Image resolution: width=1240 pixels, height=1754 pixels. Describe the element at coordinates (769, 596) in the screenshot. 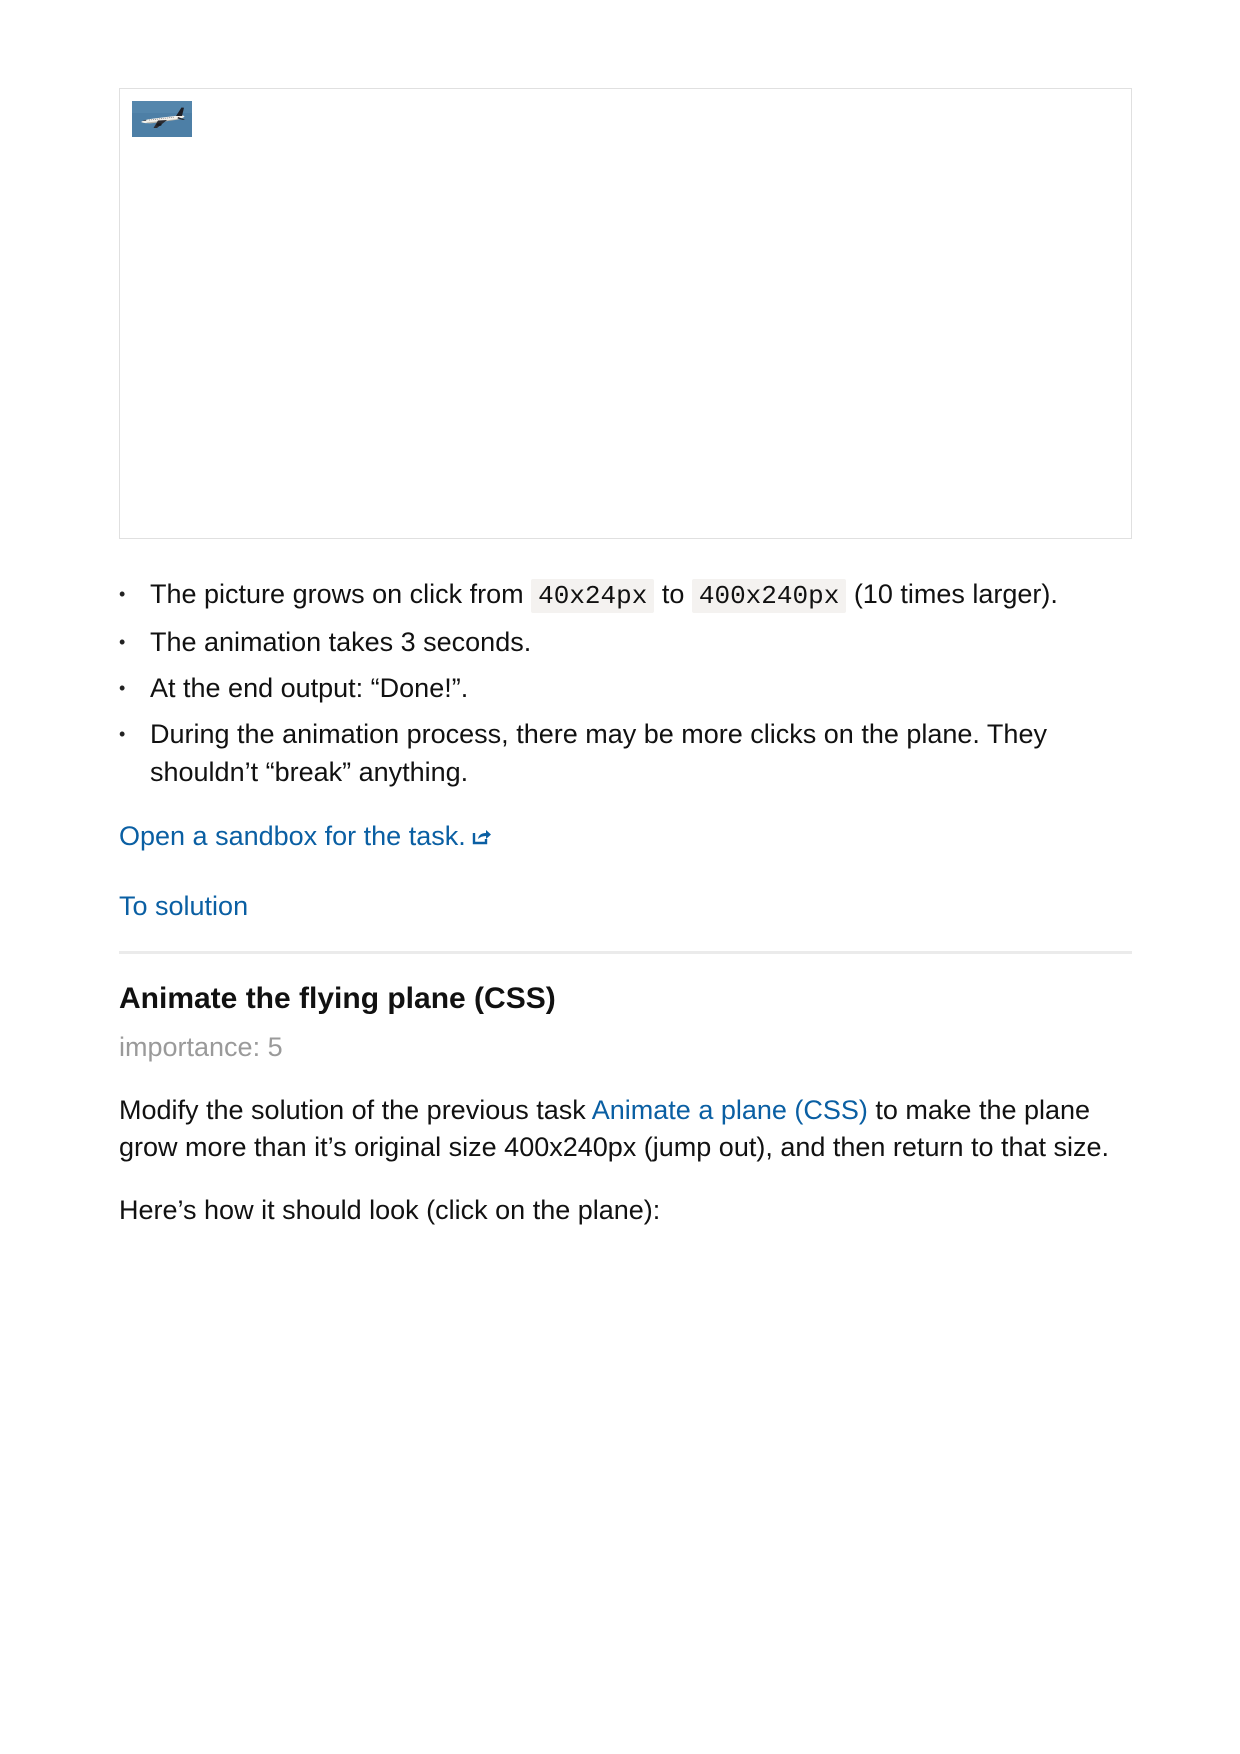

I see `code-size-large: 400x240px` at that location.